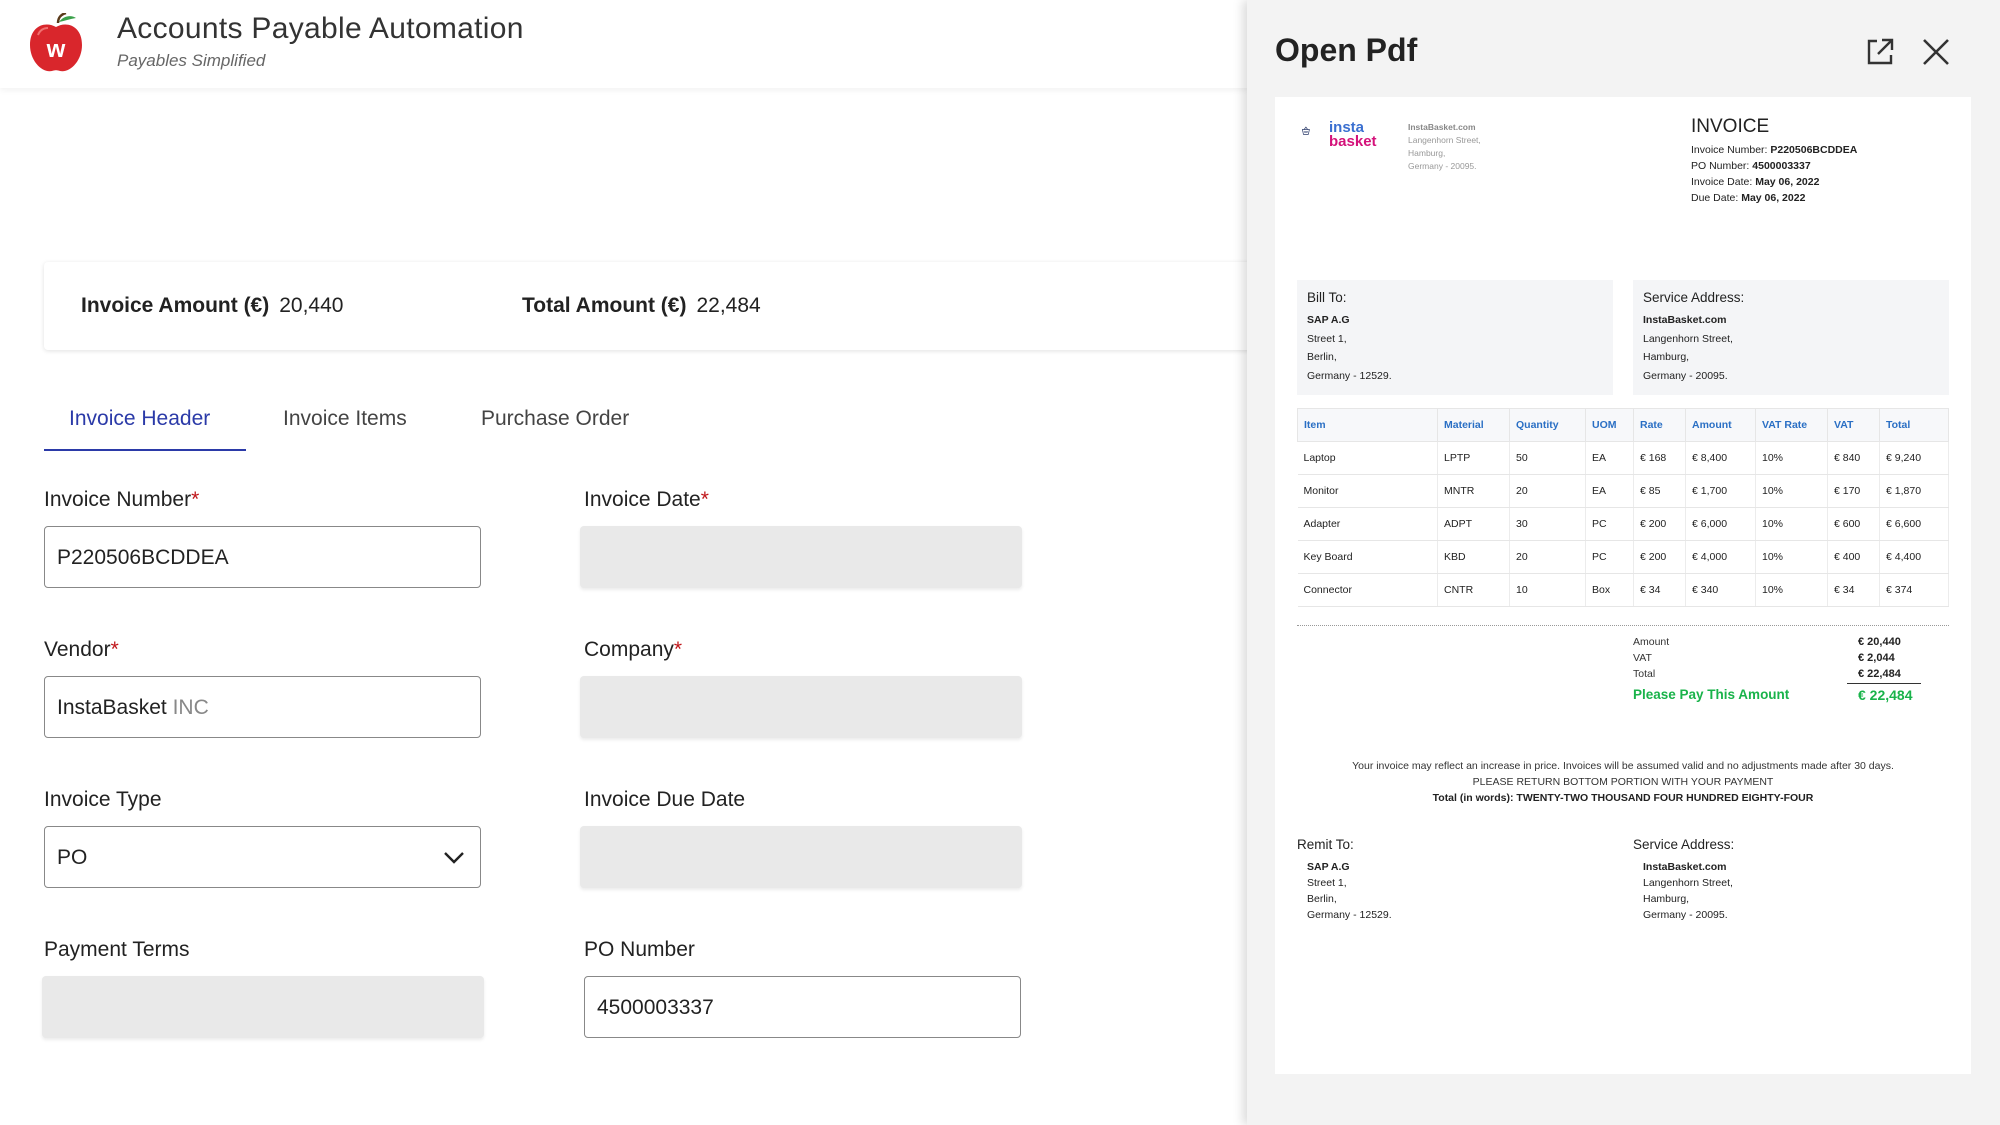  I want to click on totals-amount-label: Amount, so click(1651, 642).